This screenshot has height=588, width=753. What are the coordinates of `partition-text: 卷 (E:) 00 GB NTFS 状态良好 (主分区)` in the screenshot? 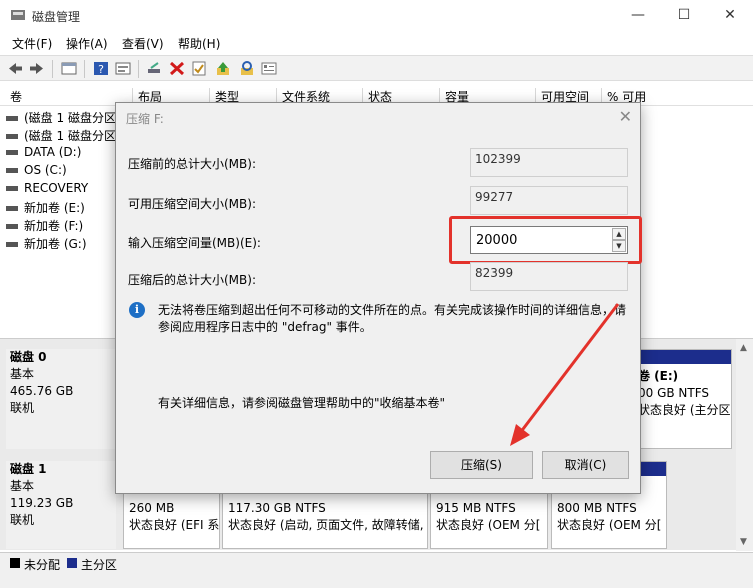 It's located at (685, 393).